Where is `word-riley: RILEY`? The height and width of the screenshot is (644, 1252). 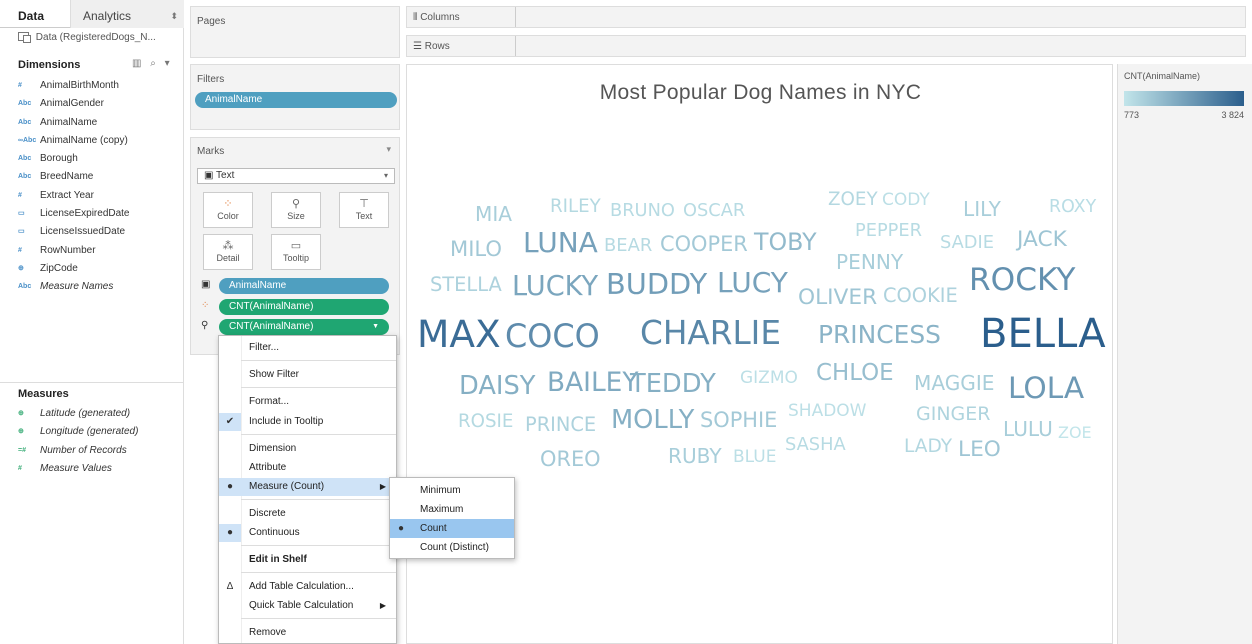
word-riley: RILEY is located at coordinates (576, 206).